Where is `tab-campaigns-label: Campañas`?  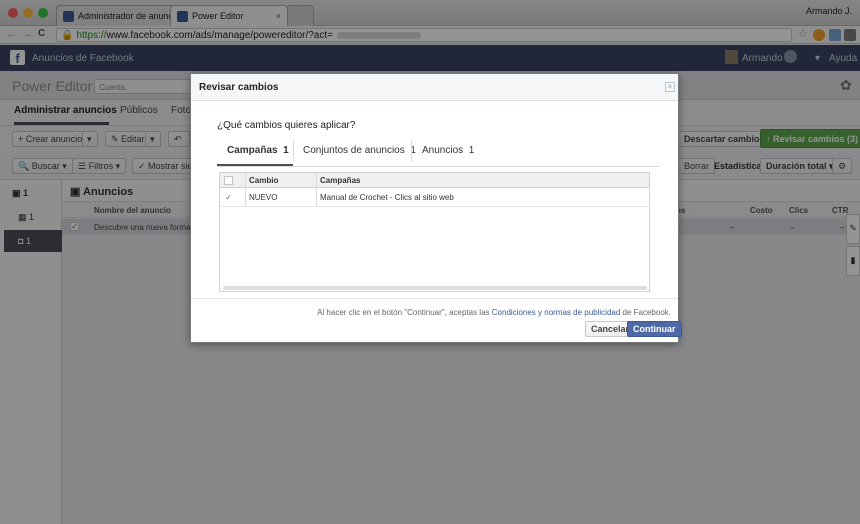 tab-campaigns-label: Campañas is located at coordinates (252, 150).